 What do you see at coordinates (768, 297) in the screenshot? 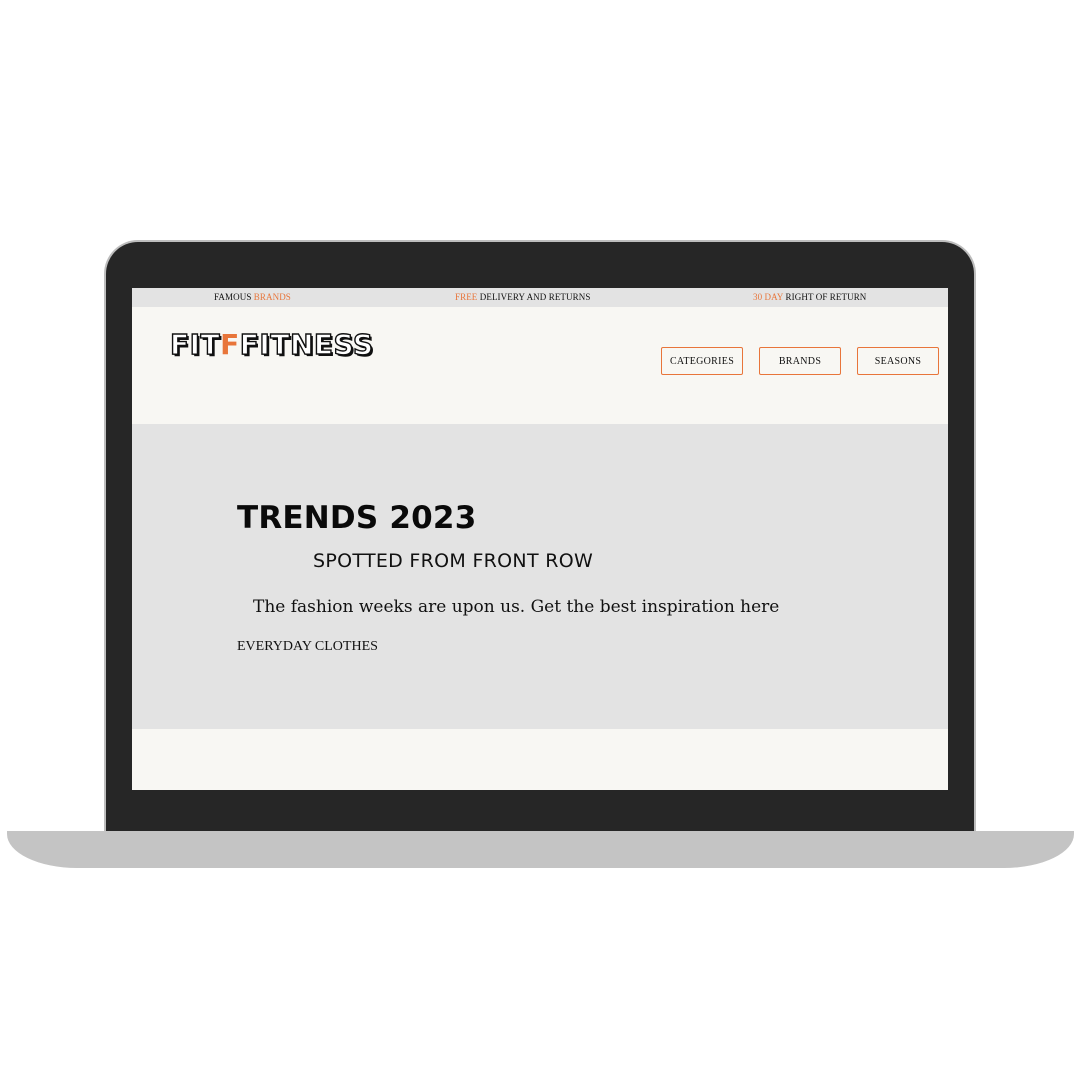
I see `promo-accent: 30 DAY` at bounding box center [768, 297].